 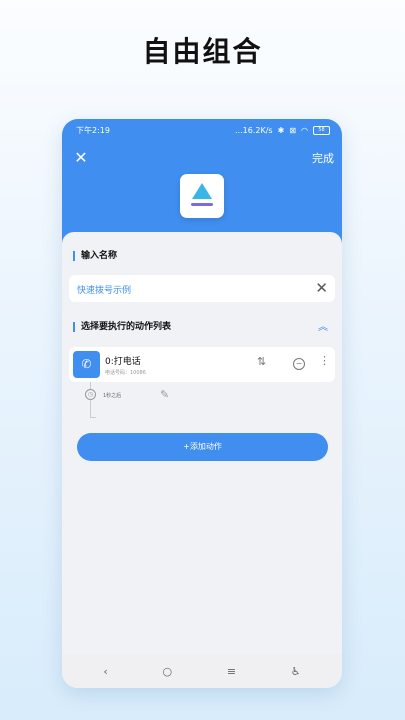 I want to click on home-icon: ○, so click(x=167, y=671).